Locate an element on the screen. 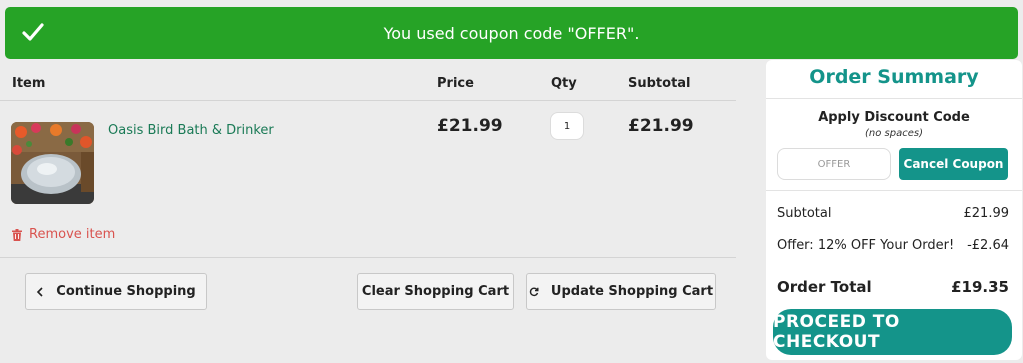  header-item: Item is located at coordinates (29, 83).